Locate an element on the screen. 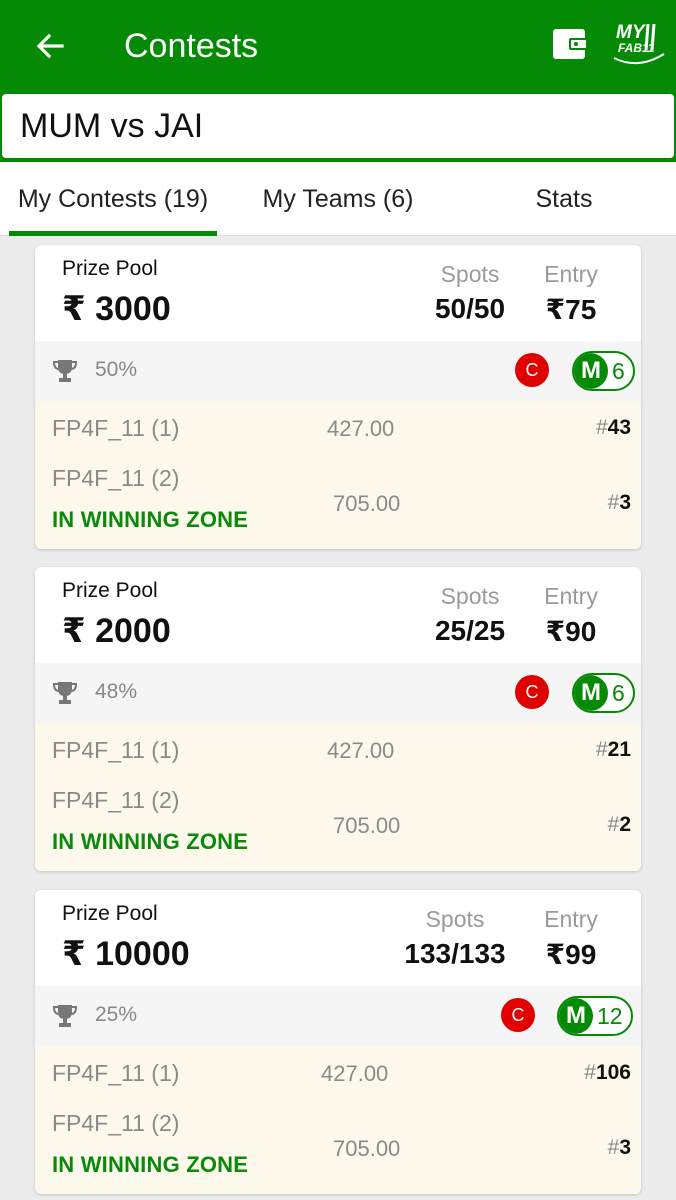 This screenshot has height=1200, width=676. svg-text: FAB11 is located at coordinates (636, 48).